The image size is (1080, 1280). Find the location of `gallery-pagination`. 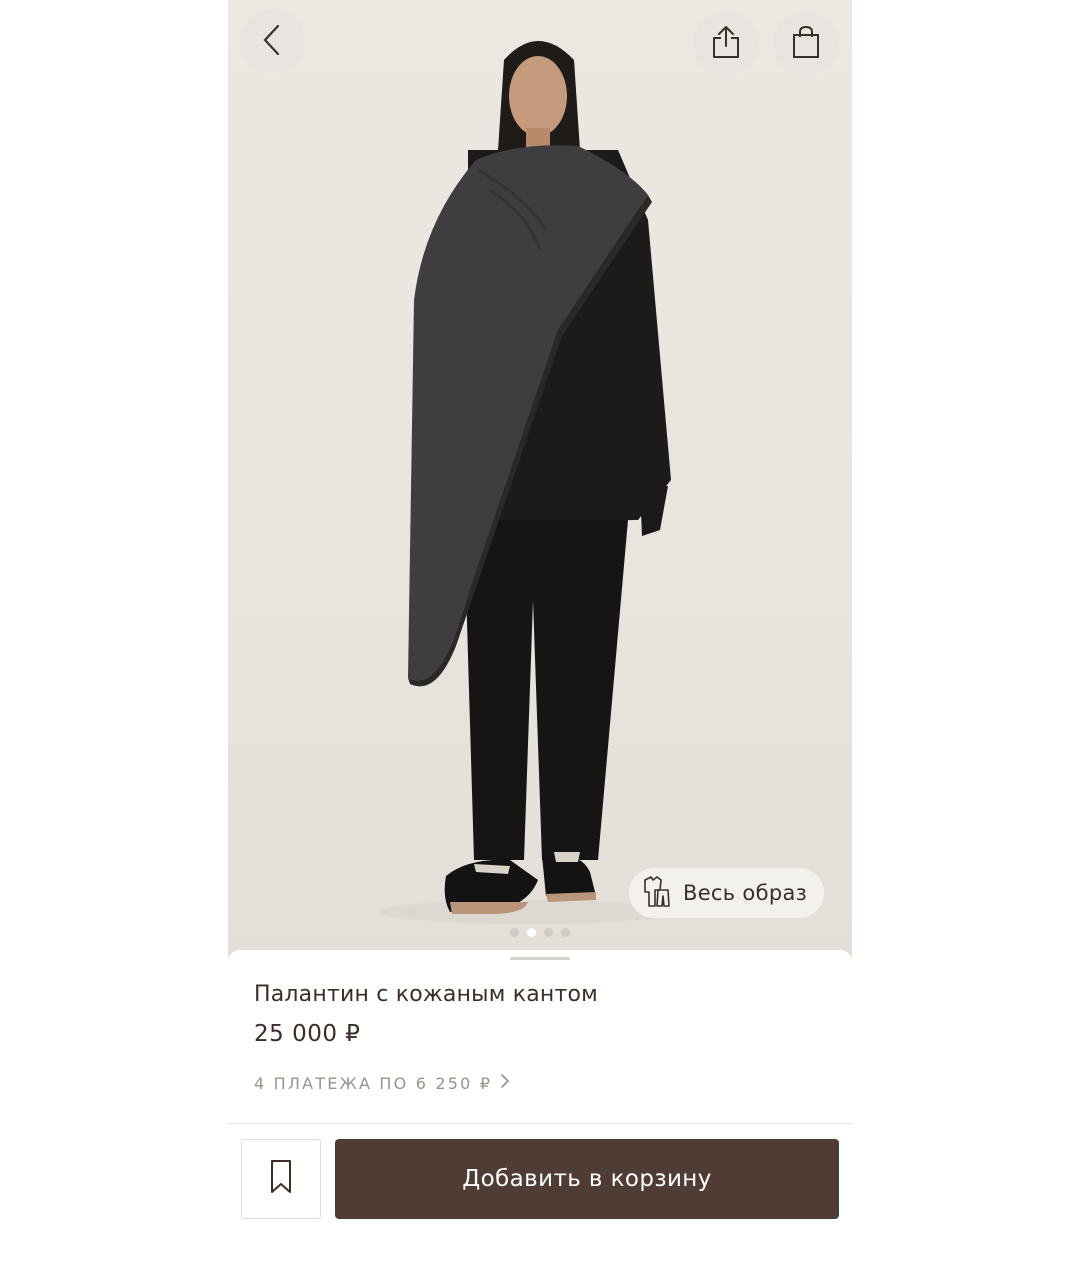

gallery-pagination is located at coordinates (540, 932).